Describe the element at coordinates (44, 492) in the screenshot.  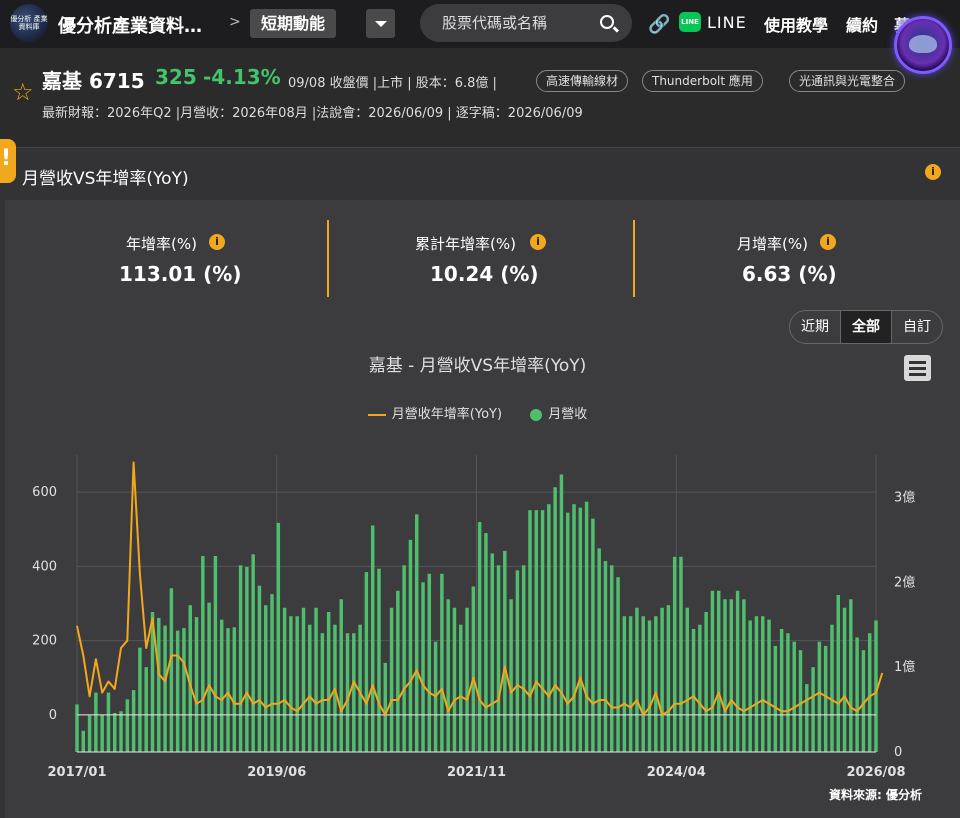
I see `y-left-tick-label: 600` at that location.